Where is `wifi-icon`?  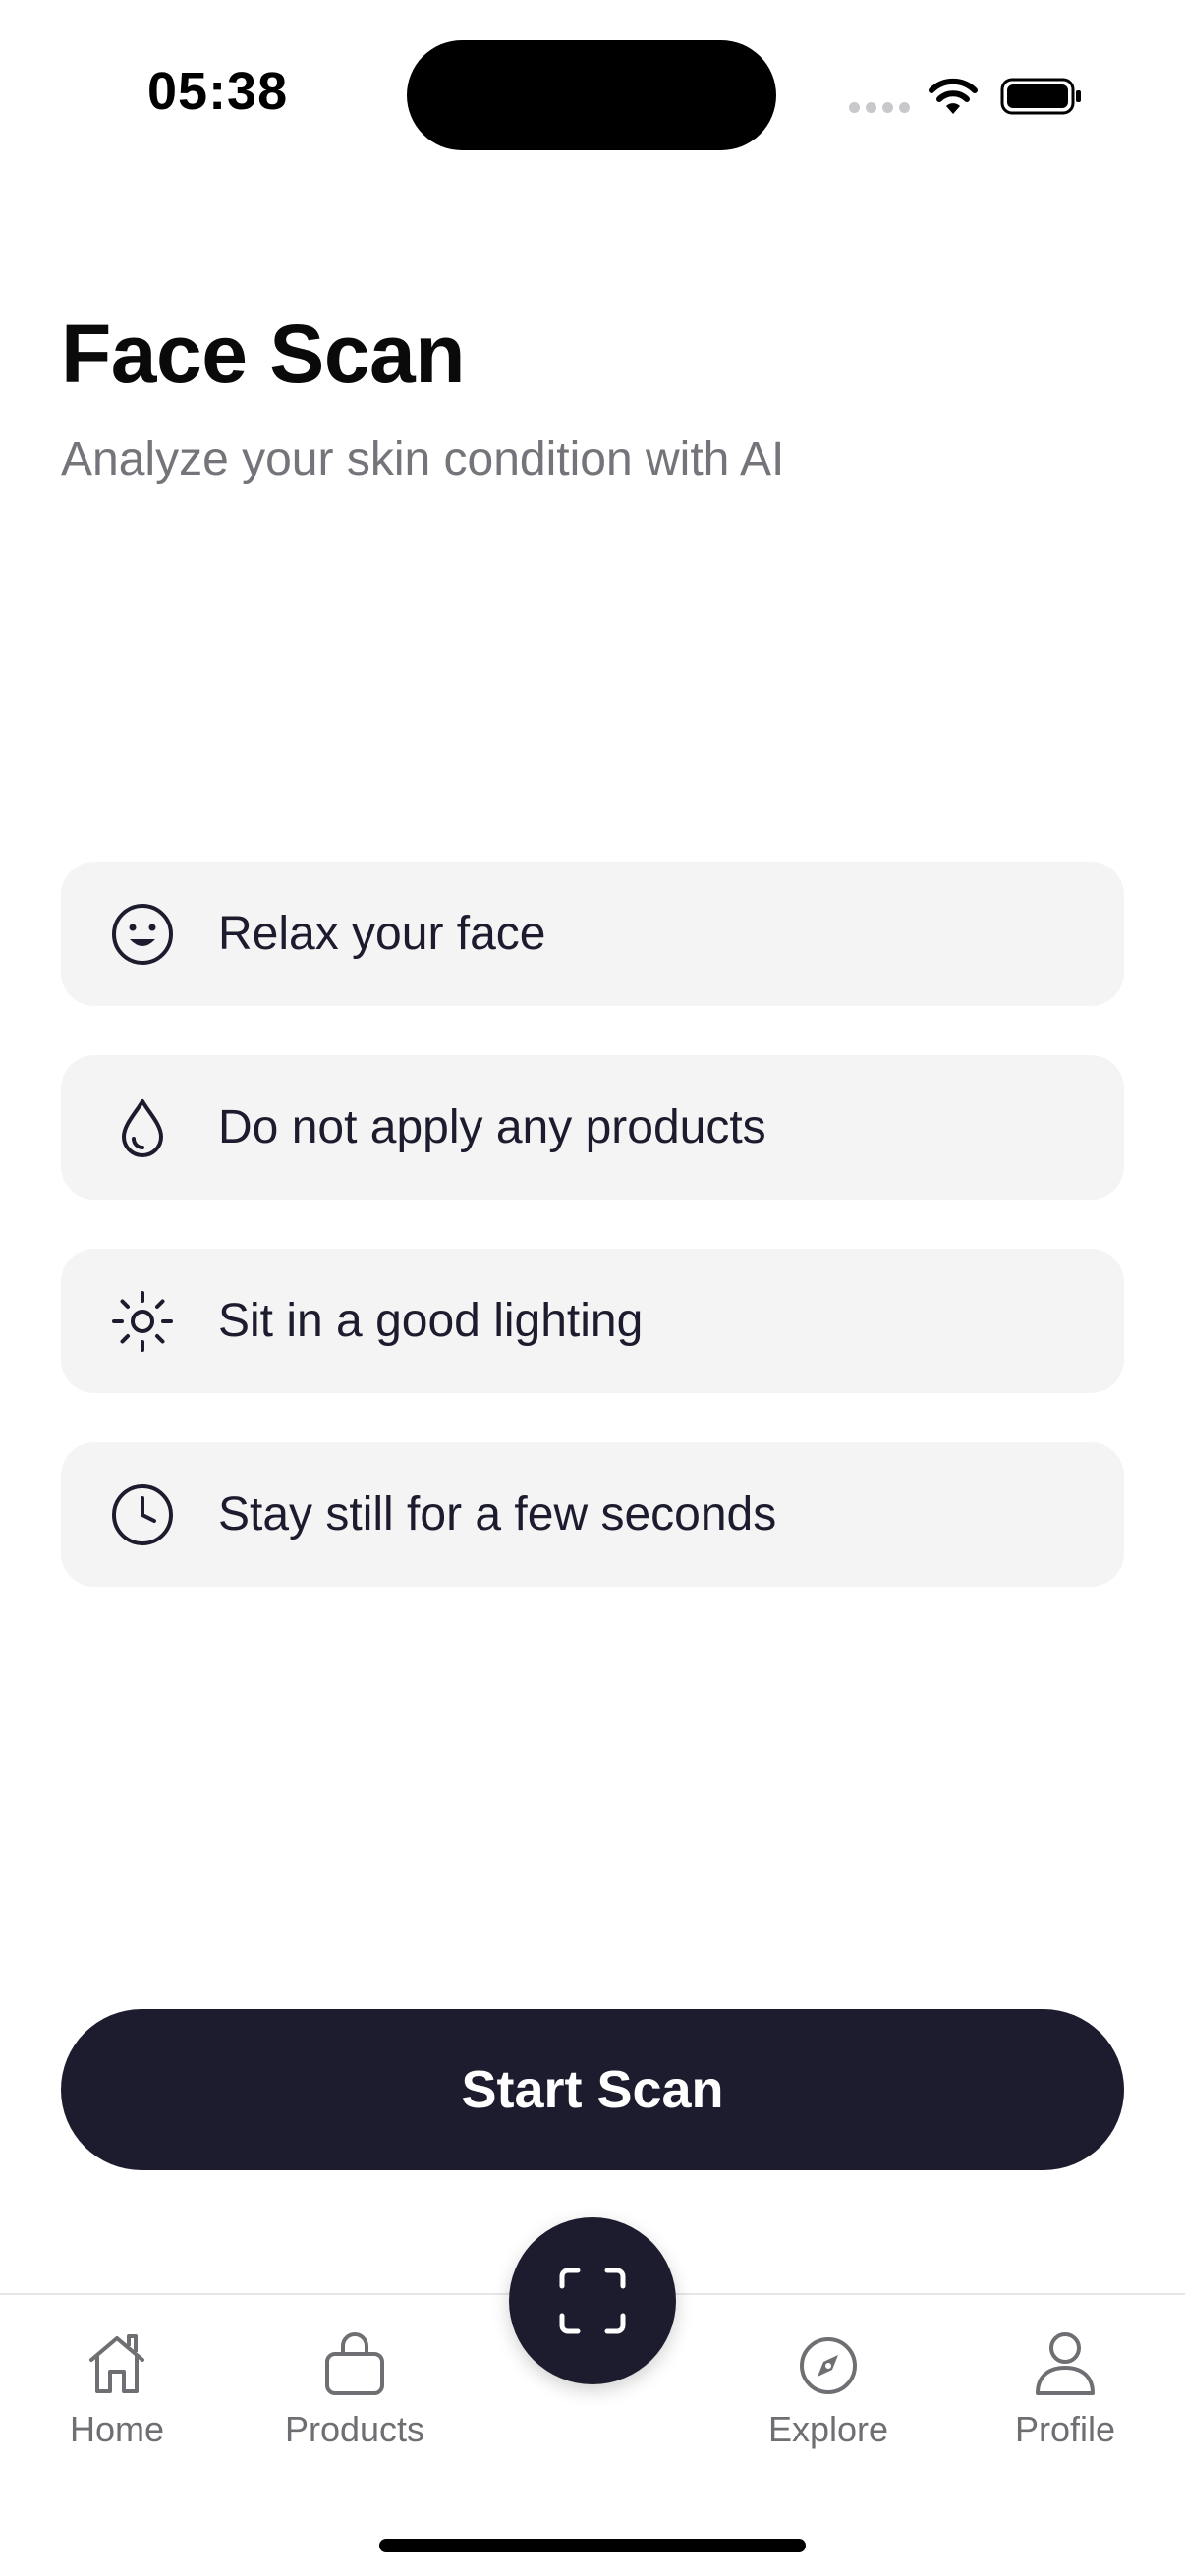 wifi-icon is located at coordinates (954, 96).